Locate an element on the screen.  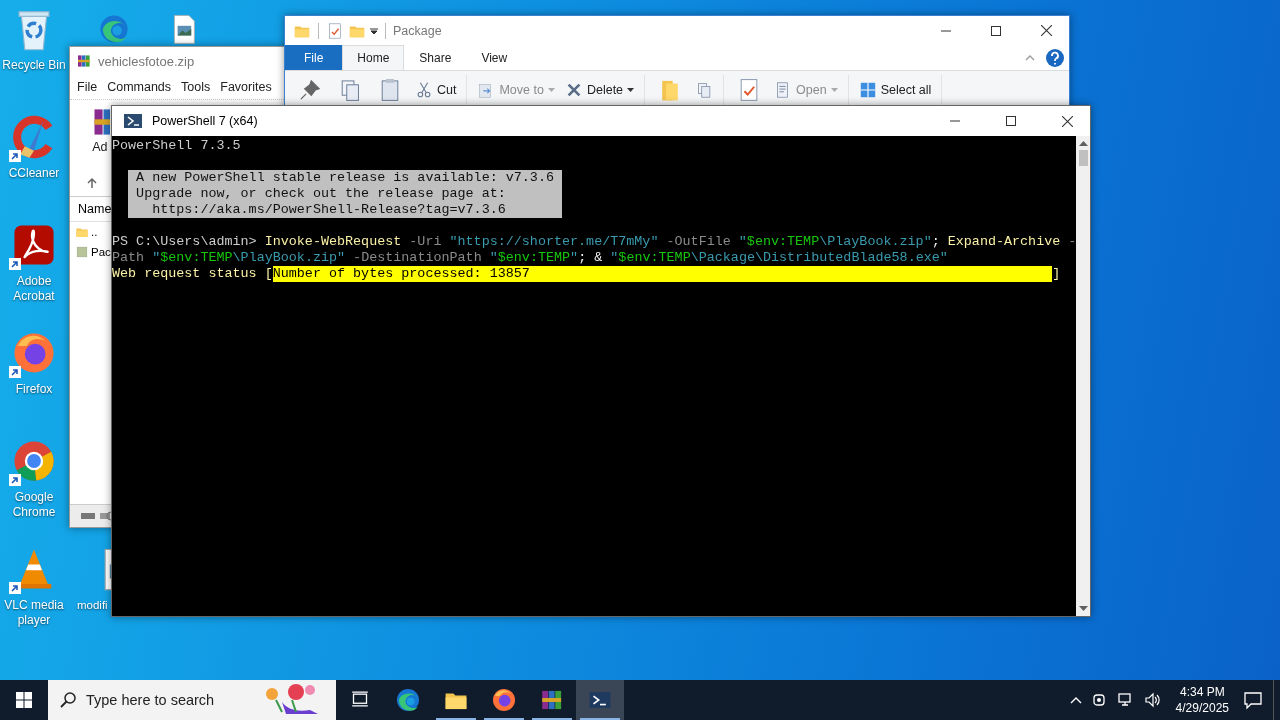
ribbon-tab: Home is located at coordinates (373, 57).